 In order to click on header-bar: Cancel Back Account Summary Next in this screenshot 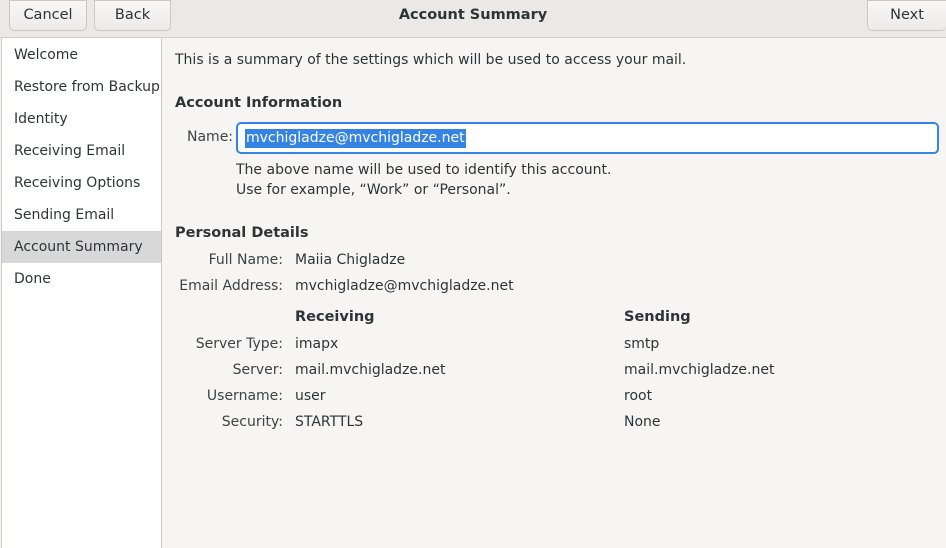, I will do `click(473, 19)`.